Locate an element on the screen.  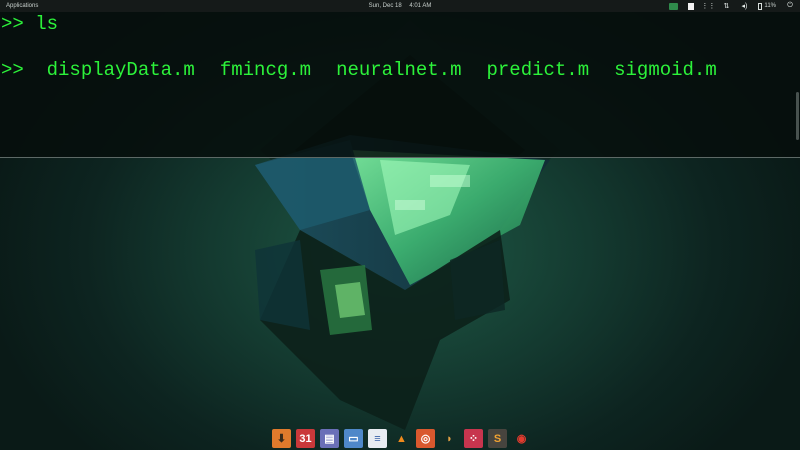
grid-icon: ⋮⋮ is located at coordinates (708, 6).